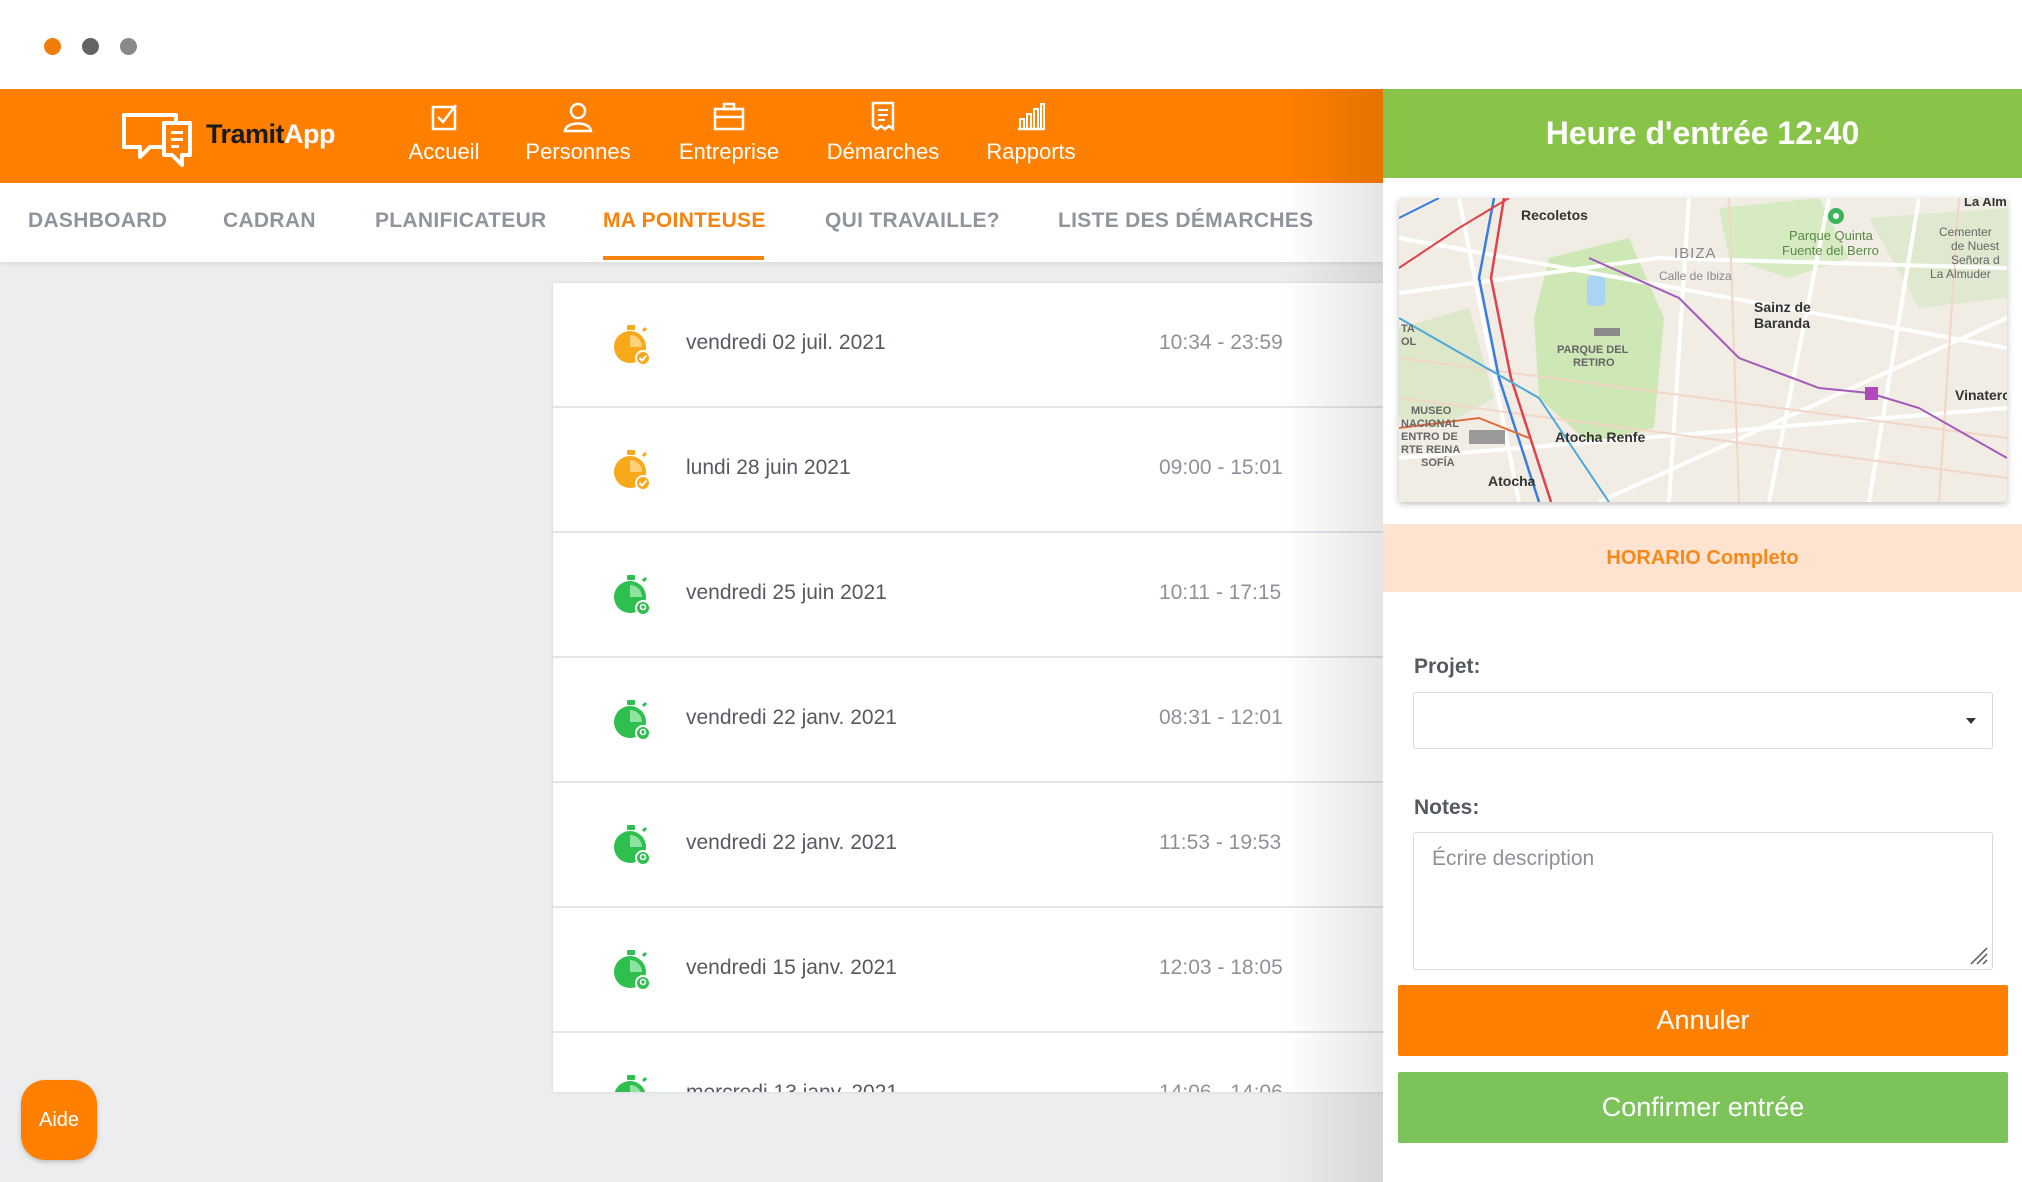  Describe the element at coordinates (90, 46) in the screenshot. I see `window-minimize-button` at that location.